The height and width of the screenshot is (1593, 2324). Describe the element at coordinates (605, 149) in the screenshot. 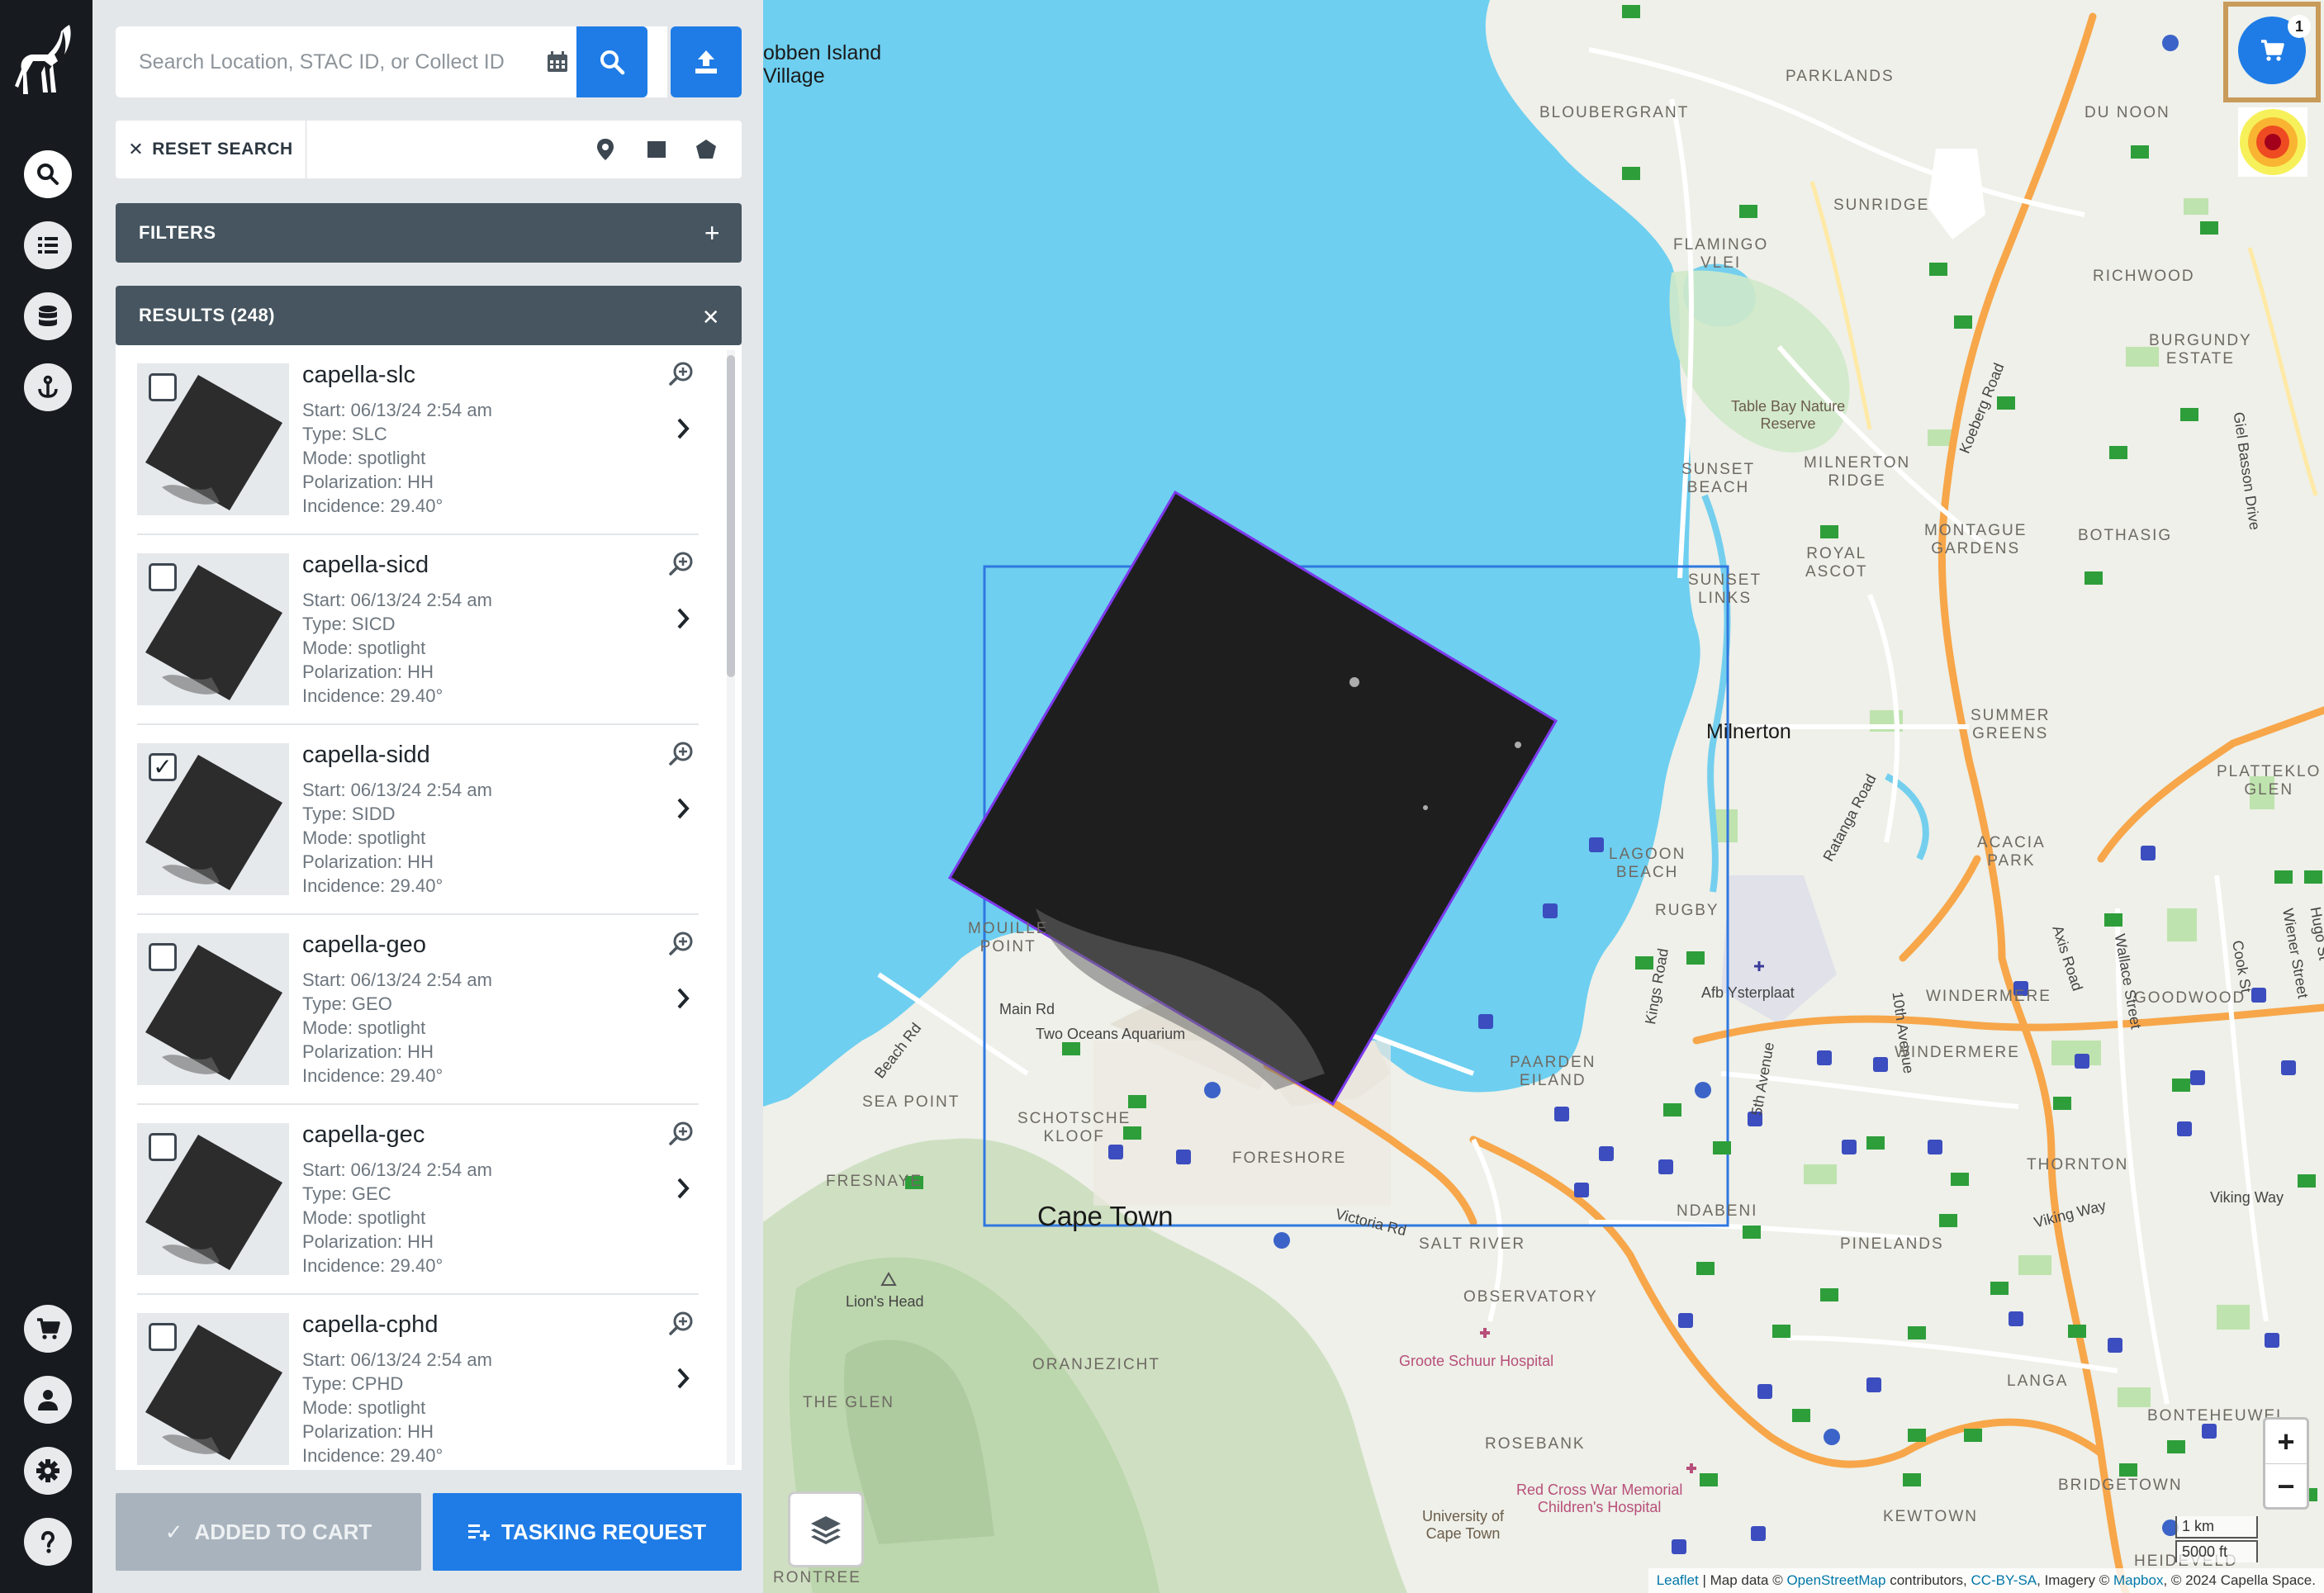

I see `map-pin-icon` at that location.